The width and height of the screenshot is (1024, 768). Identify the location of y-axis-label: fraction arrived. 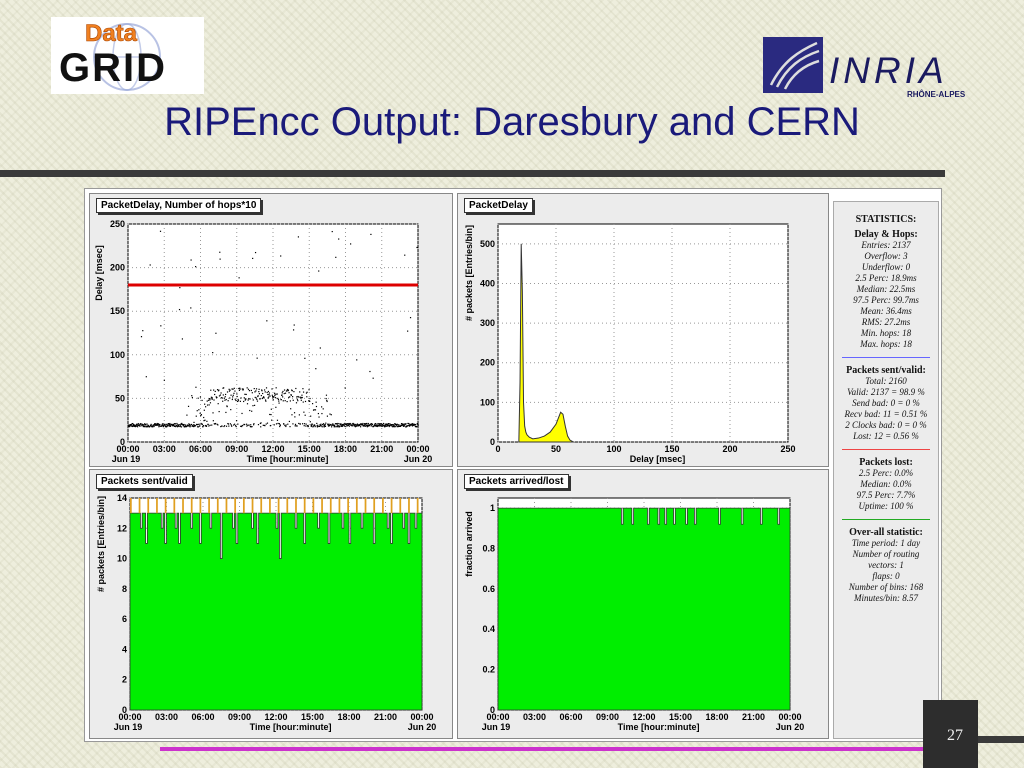
(469, 544).